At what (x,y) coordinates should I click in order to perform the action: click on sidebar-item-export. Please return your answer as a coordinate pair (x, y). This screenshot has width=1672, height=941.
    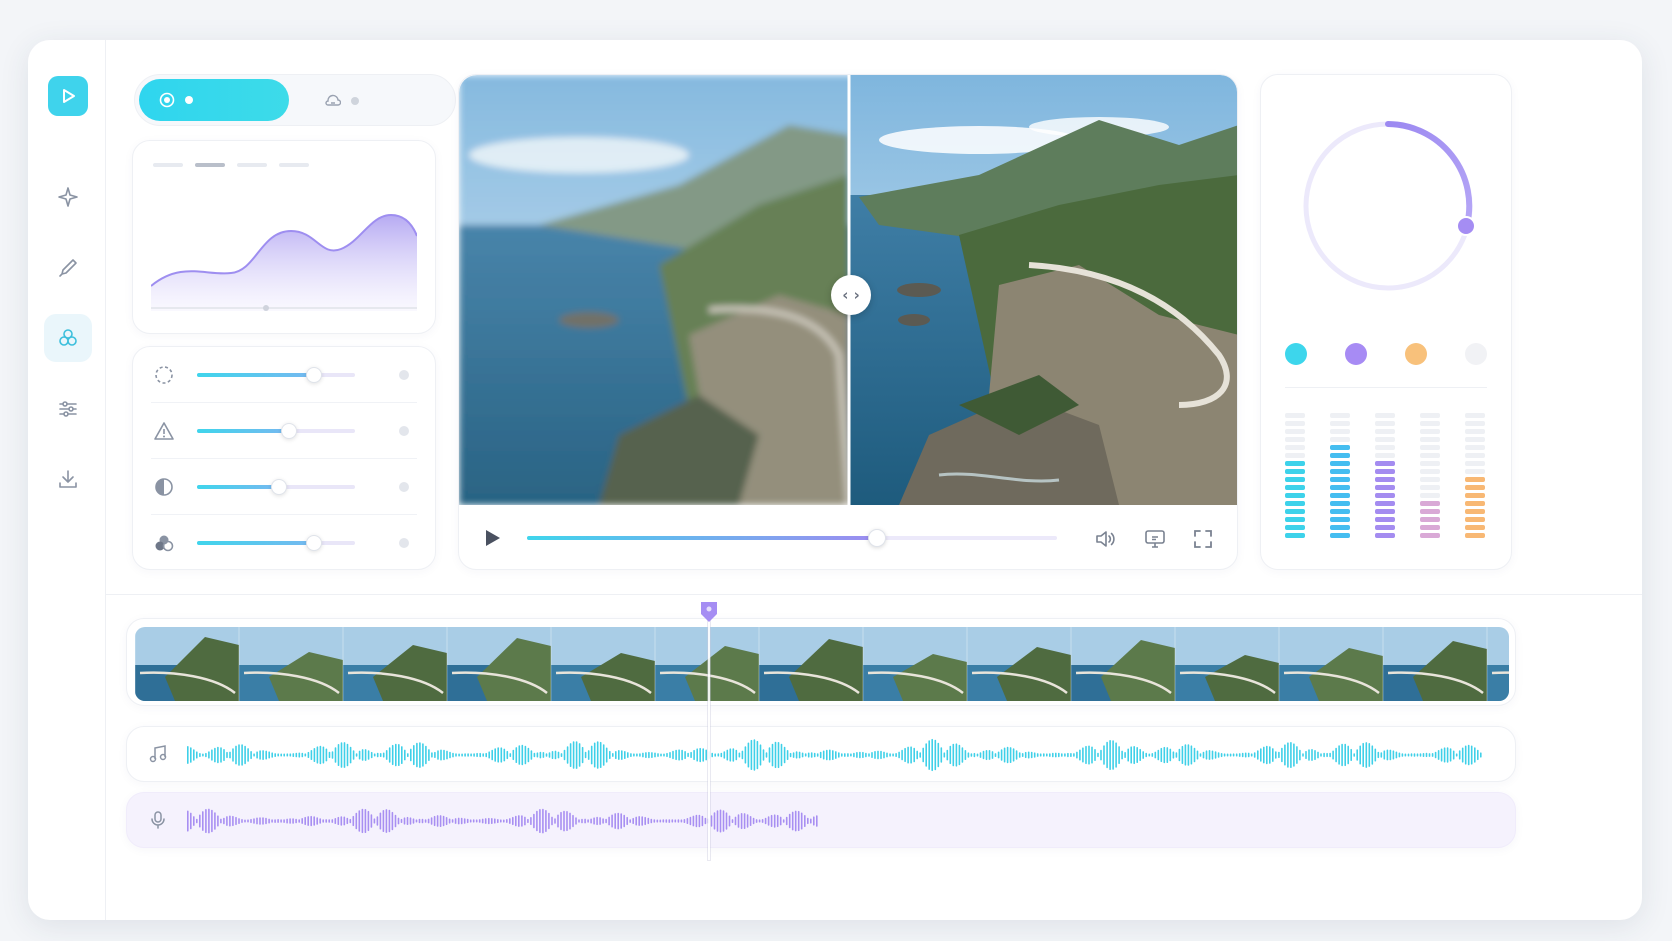
    Looking at the image, I should click on (68, 479).